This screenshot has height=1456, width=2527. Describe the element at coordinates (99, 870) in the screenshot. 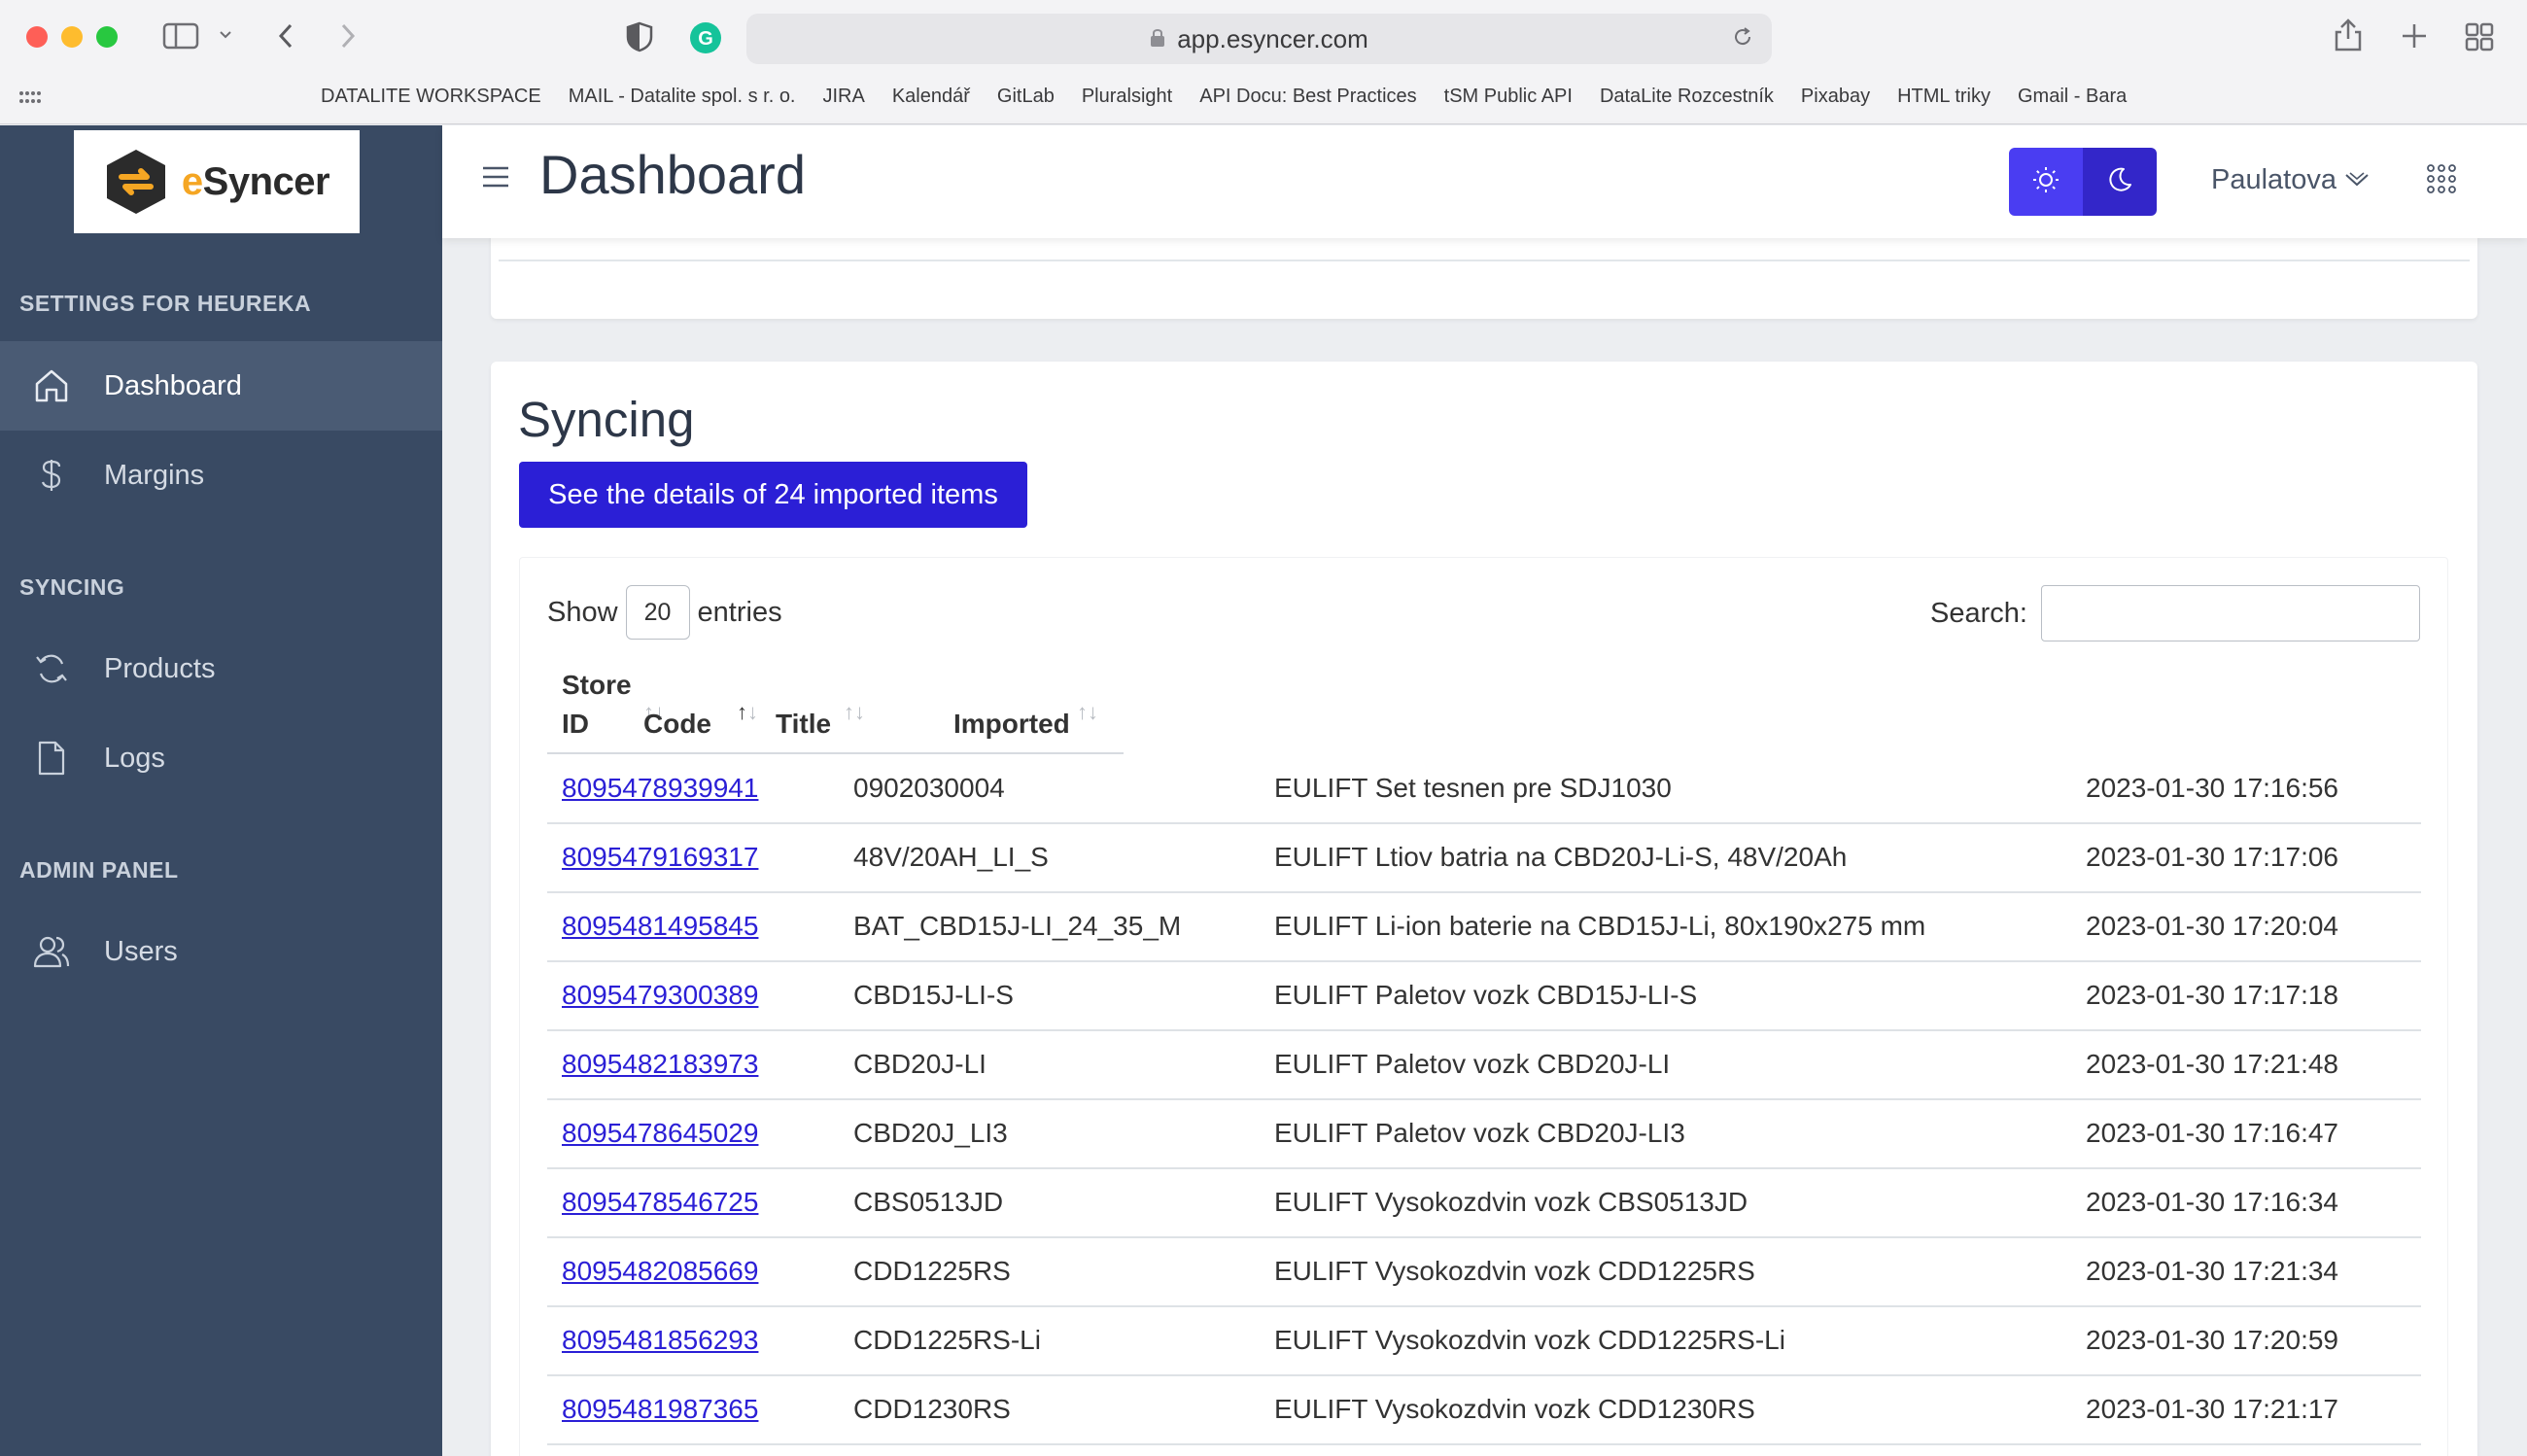

I see `sidebar-heading-admin: ADMIN PANEL` at that location.